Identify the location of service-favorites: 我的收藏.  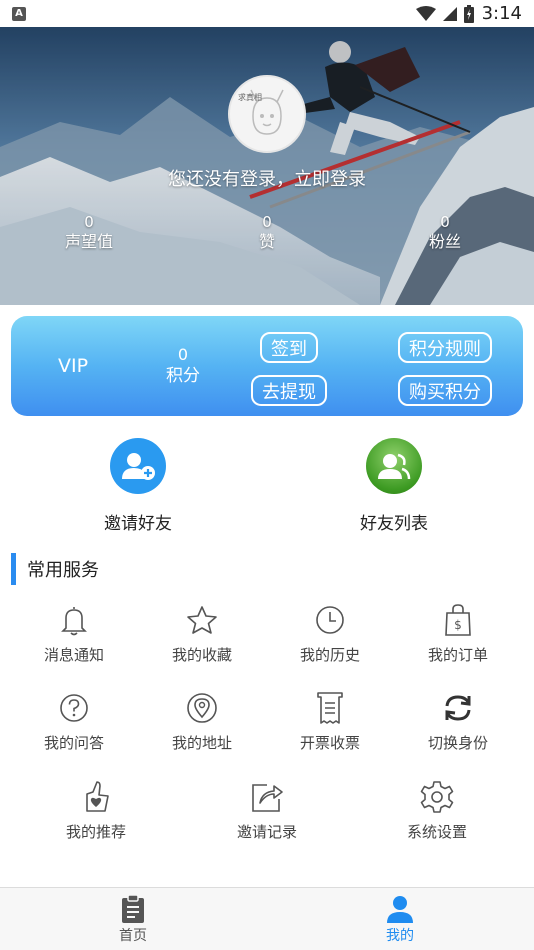
(202, 633).